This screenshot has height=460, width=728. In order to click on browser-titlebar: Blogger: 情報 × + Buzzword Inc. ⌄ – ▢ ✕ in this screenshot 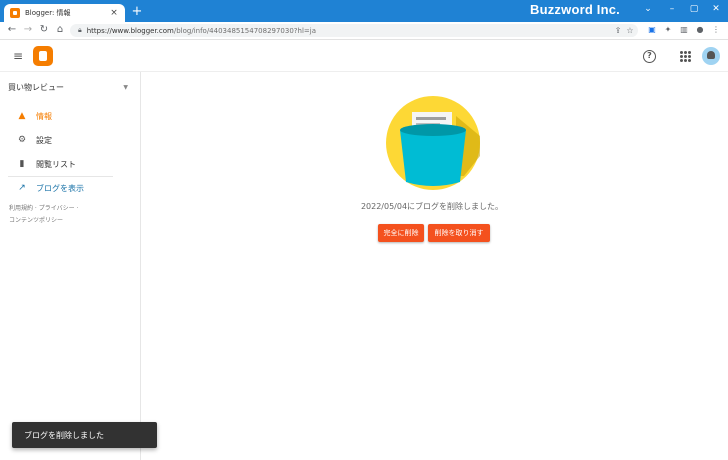, I will do `click(364, 11)`.